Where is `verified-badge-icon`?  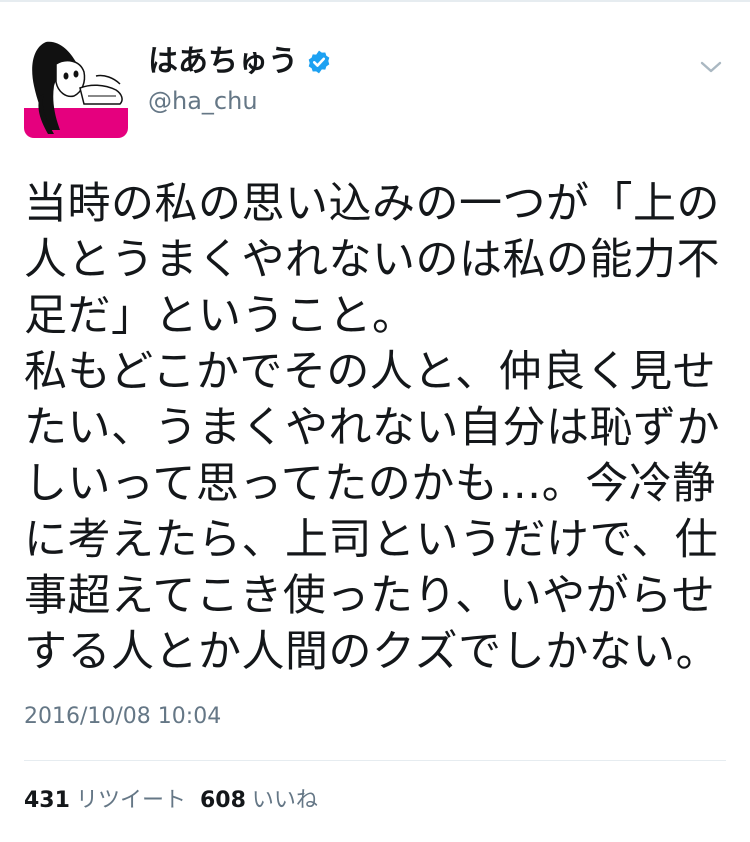 verified-badge-icon is located at coordinates (319, 62).